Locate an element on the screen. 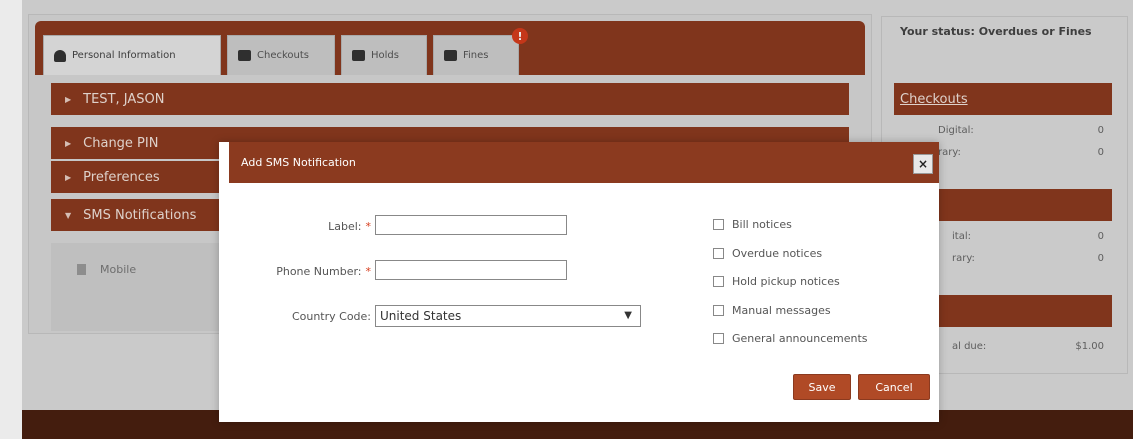 The image size is (1133, 439). phone-field-label: Phone Number: * is located at coordinates (324, 271).